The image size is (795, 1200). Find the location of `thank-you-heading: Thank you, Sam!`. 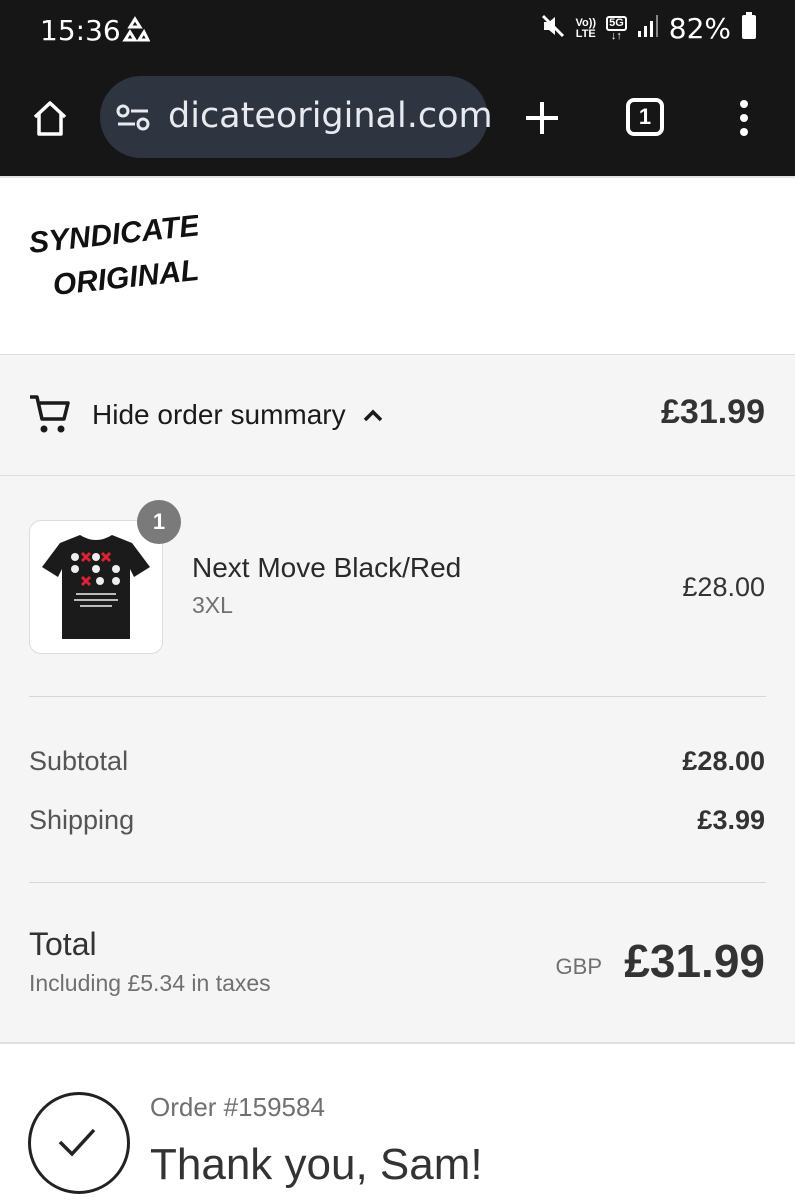

thank-you-heading: Thank you, Sam! is located at coordinates (316, 1164).